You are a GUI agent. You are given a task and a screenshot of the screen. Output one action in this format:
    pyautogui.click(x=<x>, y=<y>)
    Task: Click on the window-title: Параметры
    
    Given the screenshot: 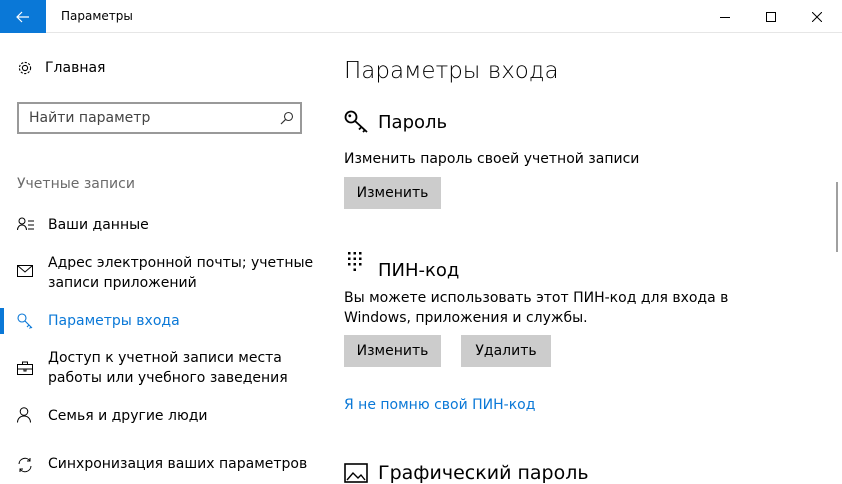 What is the action you would take?
    pyautogui.click(x=97, y=16)
    